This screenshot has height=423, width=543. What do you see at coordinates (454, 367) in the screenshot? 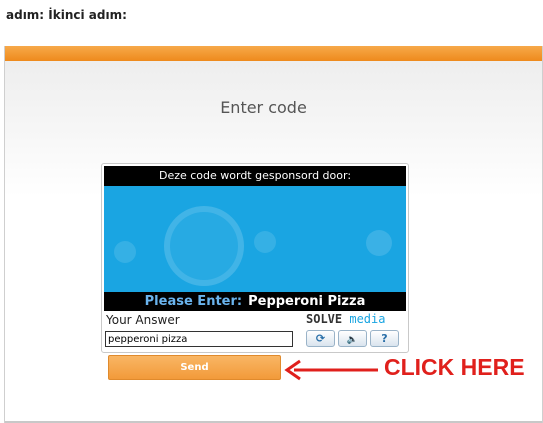
I see `click-here-annotation: CLICK HERE` at bounding box center [454, 367].